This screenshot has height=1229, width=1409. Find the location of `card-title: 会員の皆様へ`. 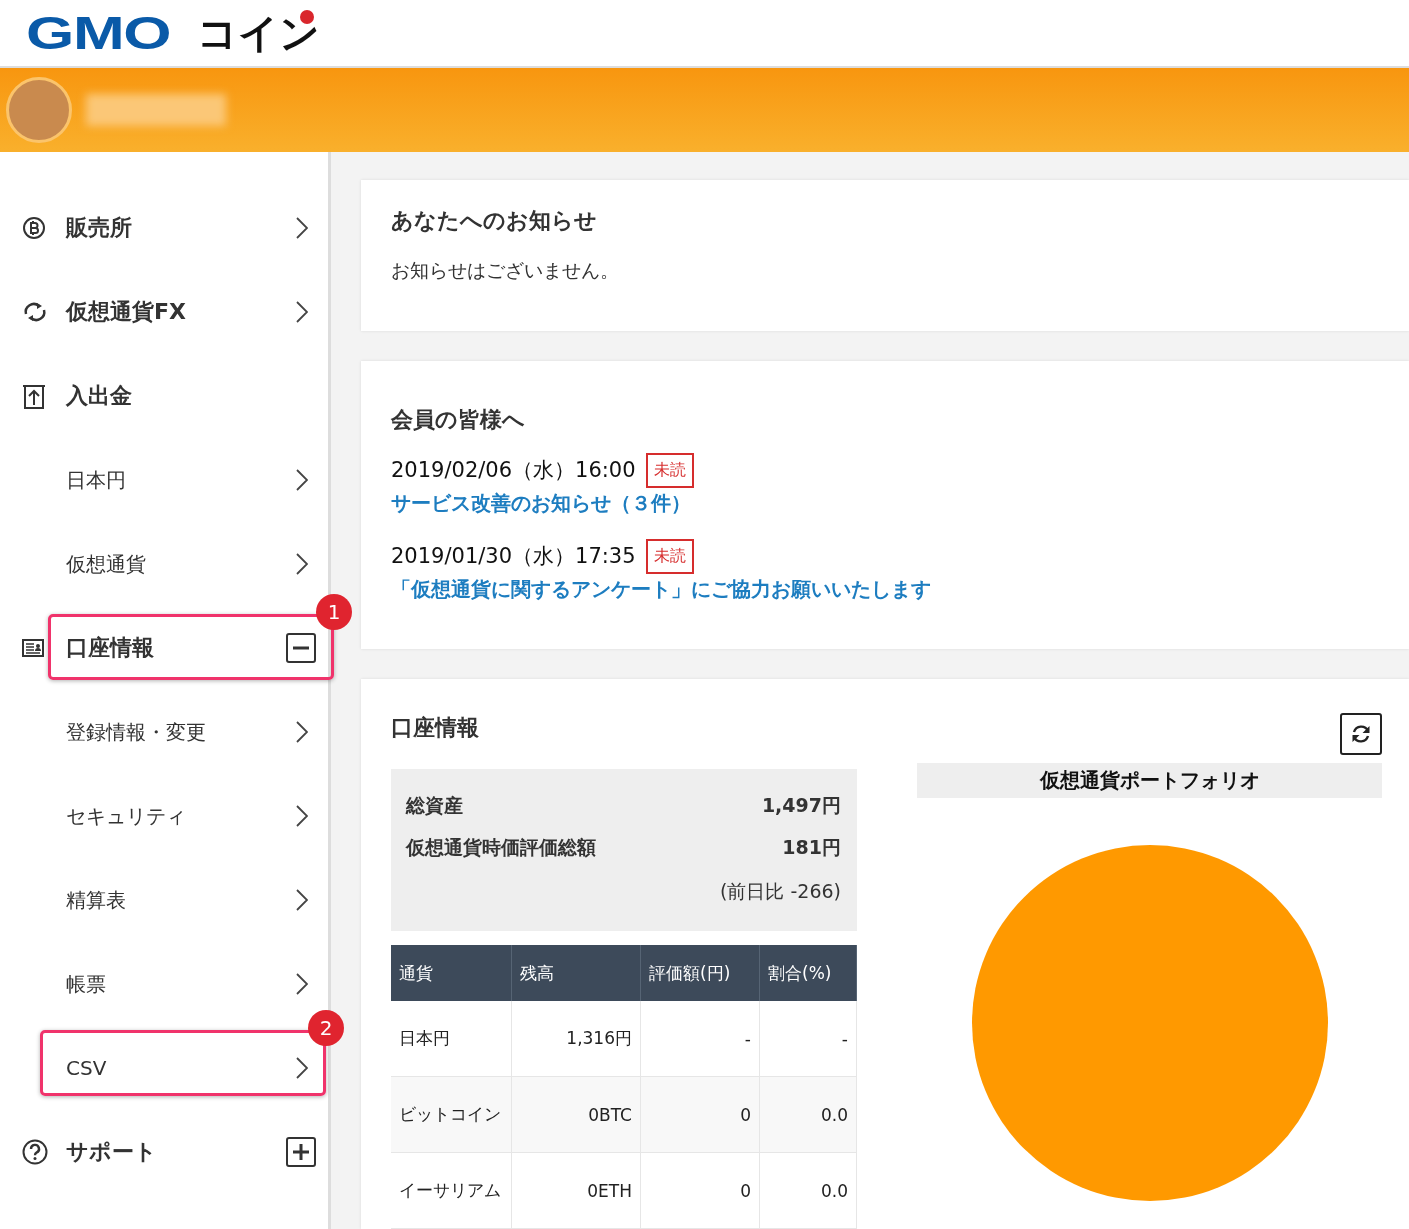

card-title: 会員の皆様へ is located at coordinates (458, 420).